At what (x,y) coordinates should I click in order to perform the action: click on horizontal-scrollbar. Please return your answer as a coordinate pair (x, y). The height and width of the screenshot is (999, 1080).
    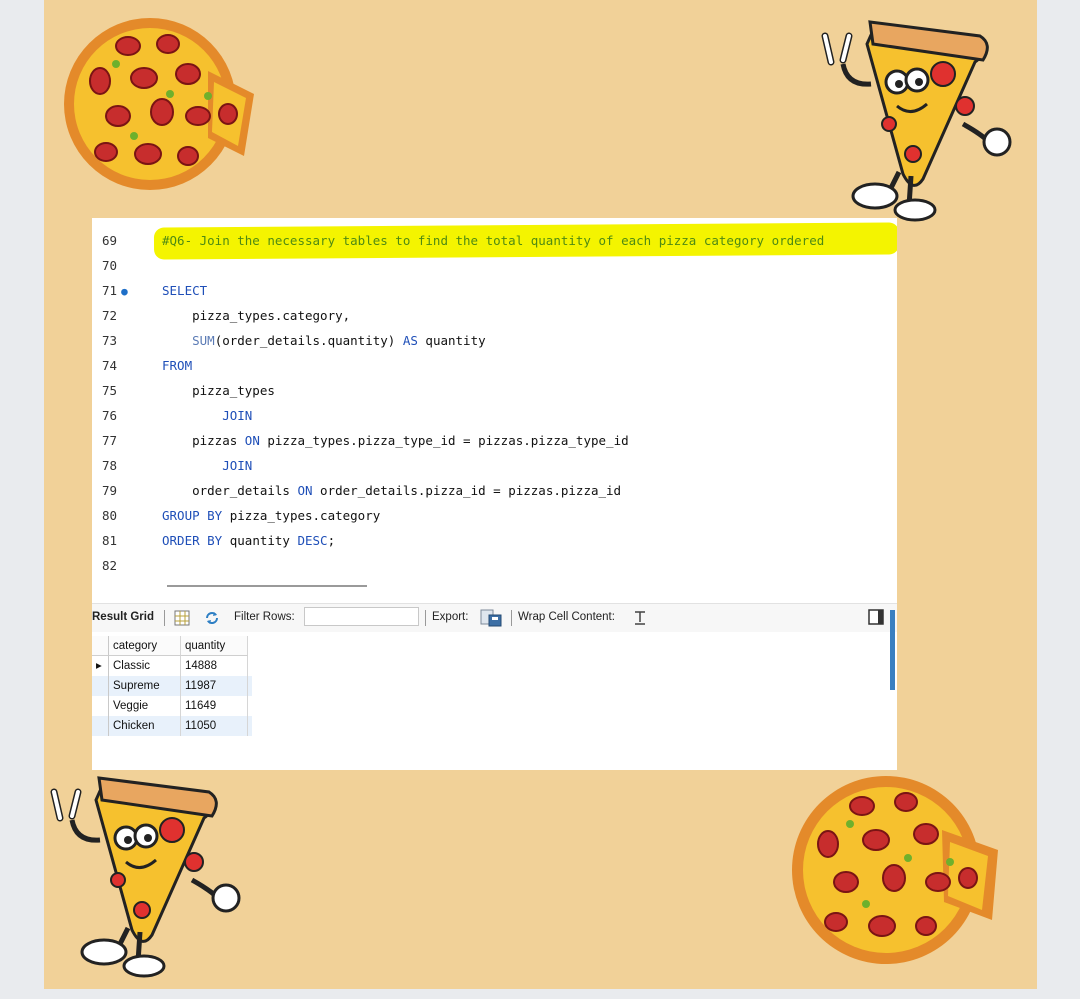
    Looking at the image, I should click on (267, 586).